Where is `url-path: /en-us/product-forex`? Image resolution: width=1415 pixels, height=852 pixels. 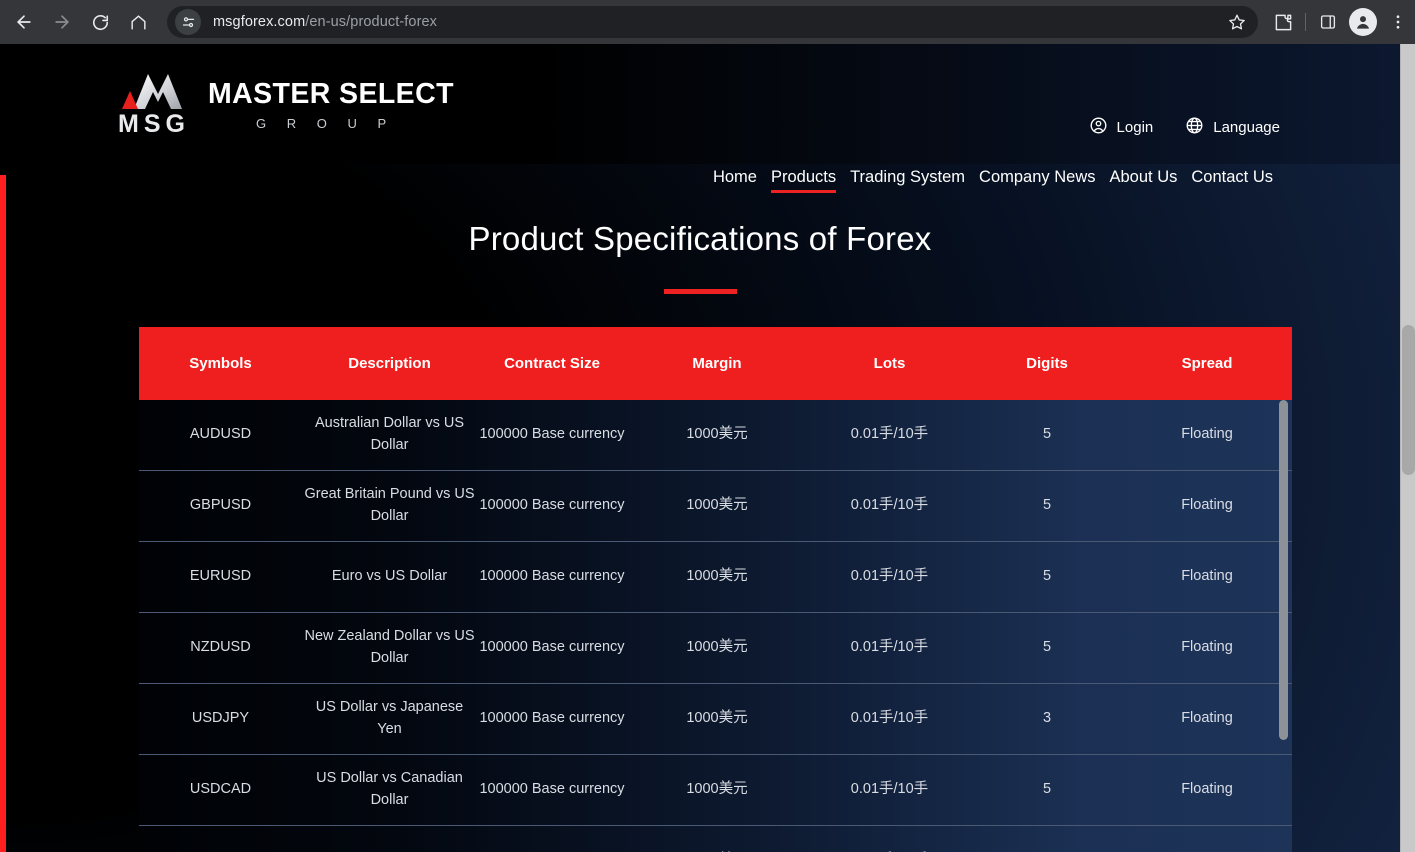
url-path: /en-us/product-forex is located at coordinates (371, 22).